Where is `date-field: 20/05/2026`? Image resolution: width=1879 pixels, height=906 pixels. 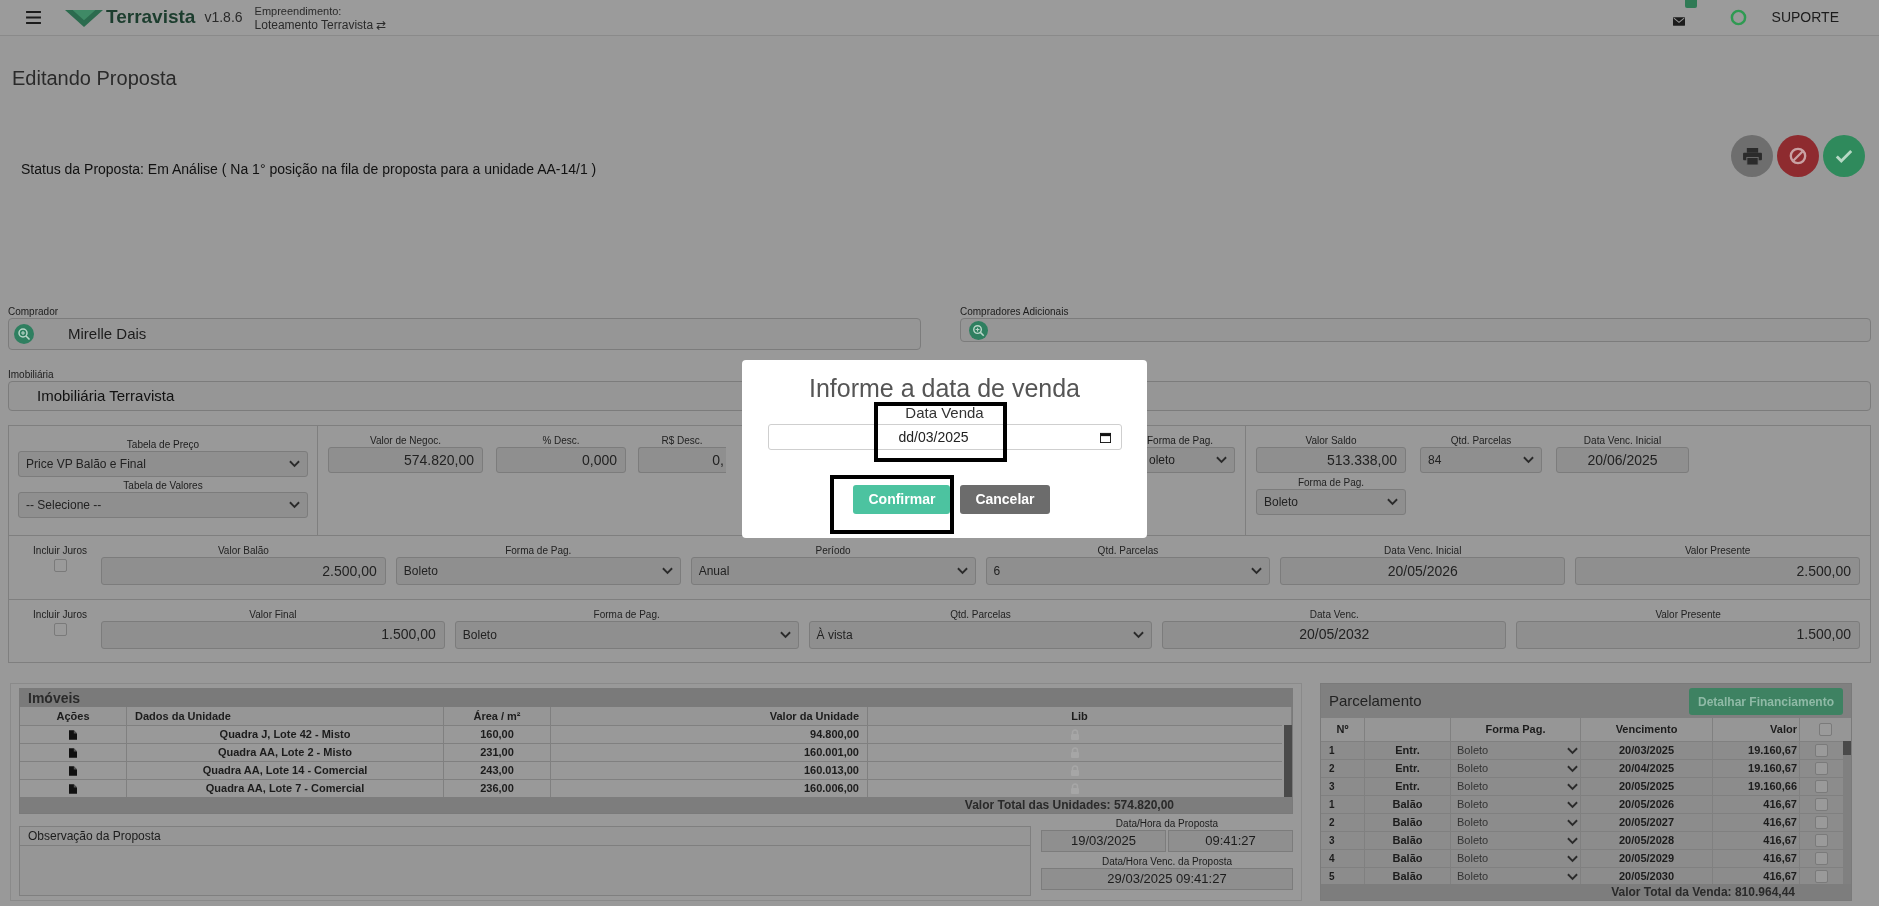
date-field: 20/05/2026 is located at coordinates (1423, 571).